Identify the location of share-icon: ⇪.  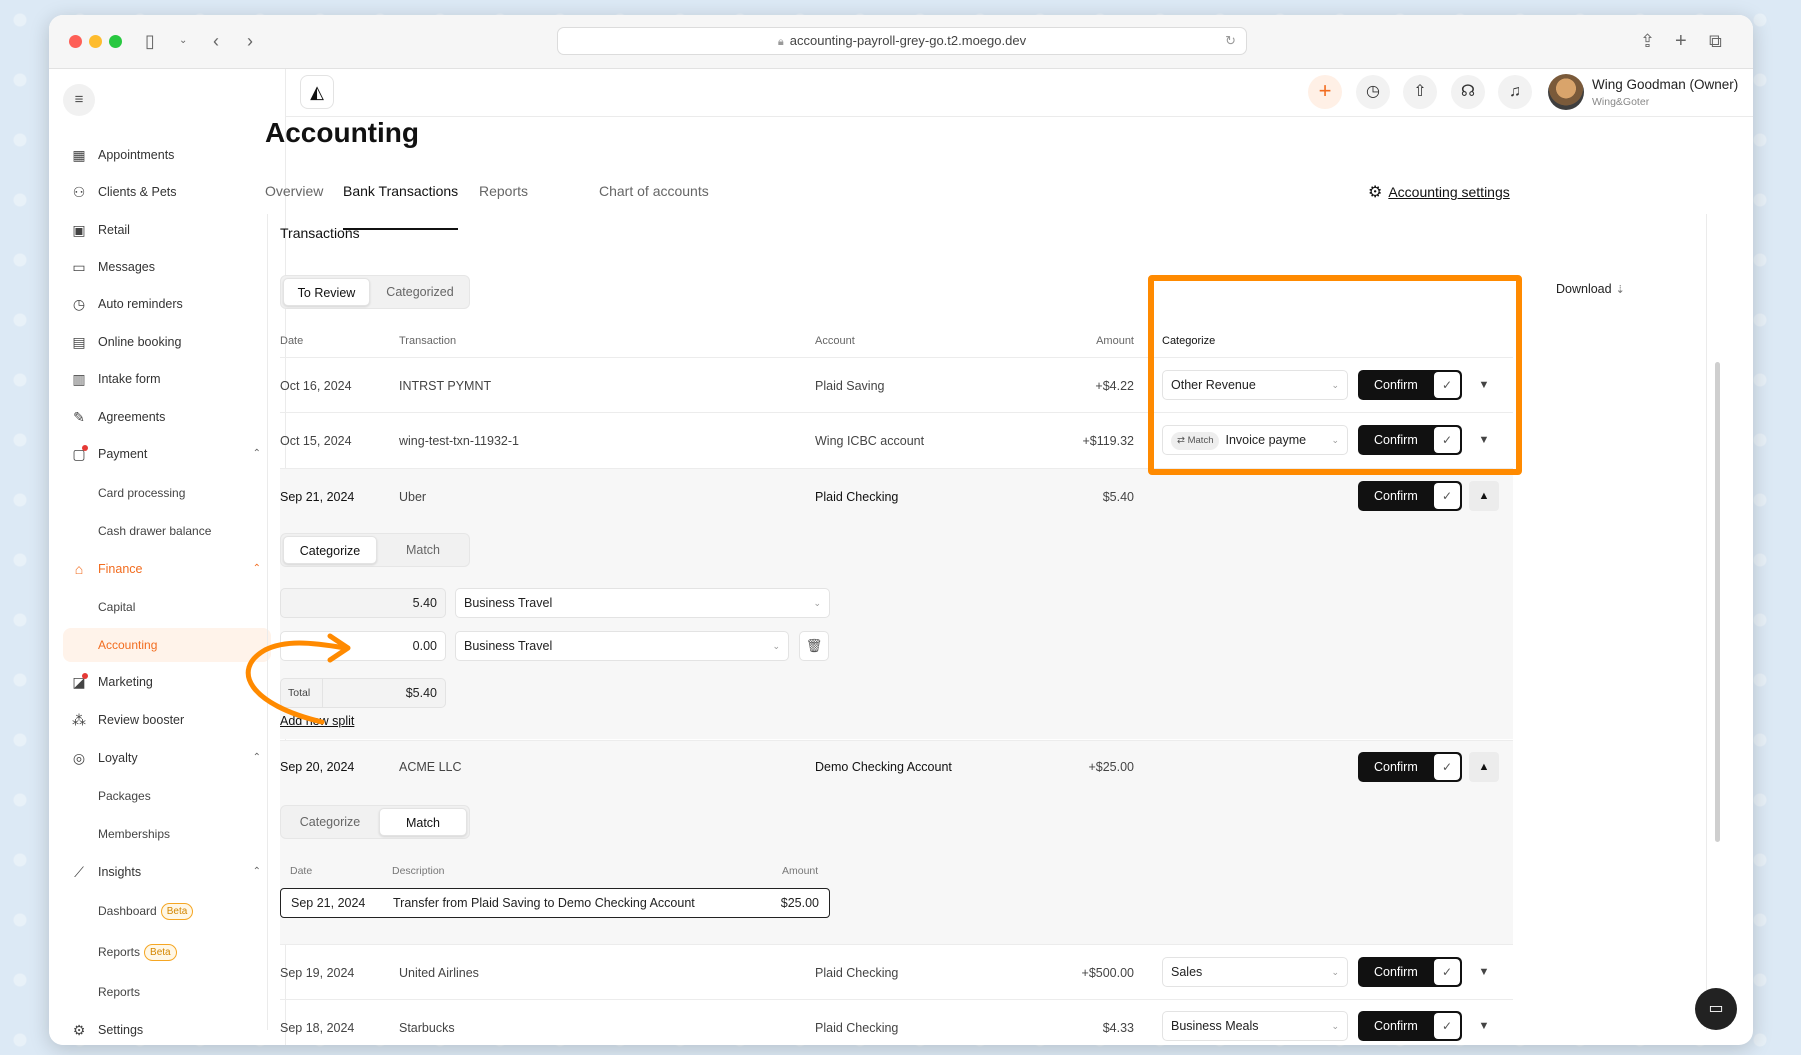
(1647, 41).